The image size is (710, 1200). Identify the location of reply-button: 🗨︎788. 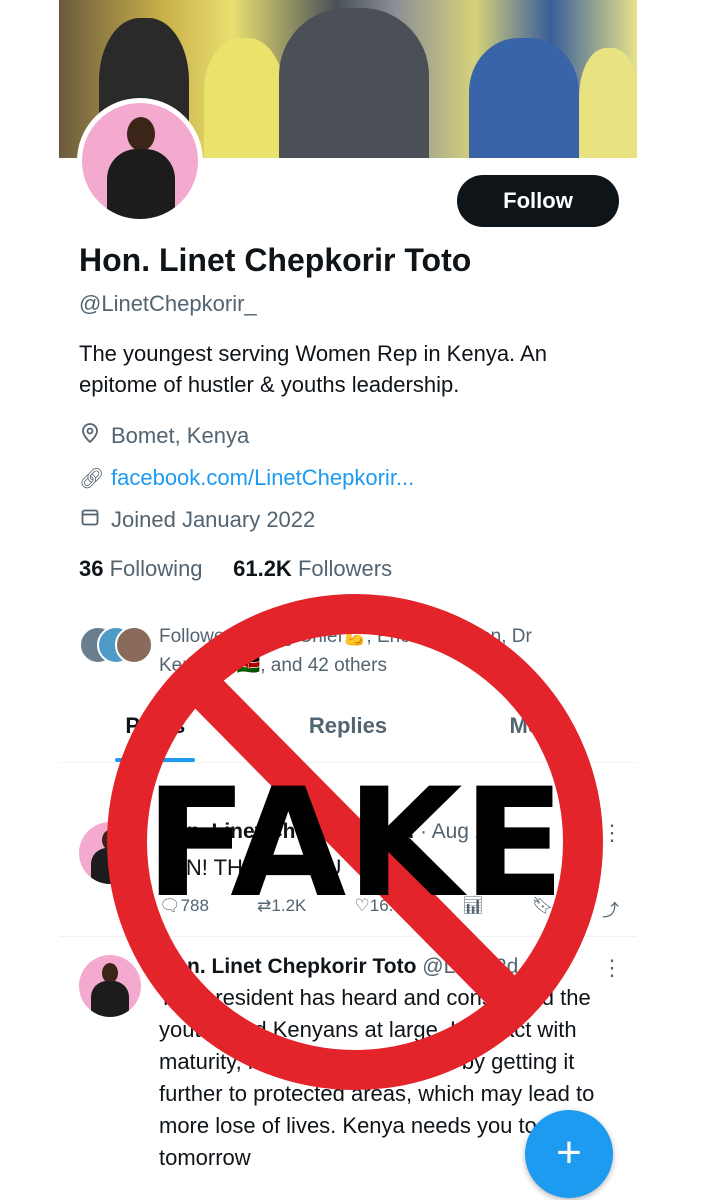
(184, 908).